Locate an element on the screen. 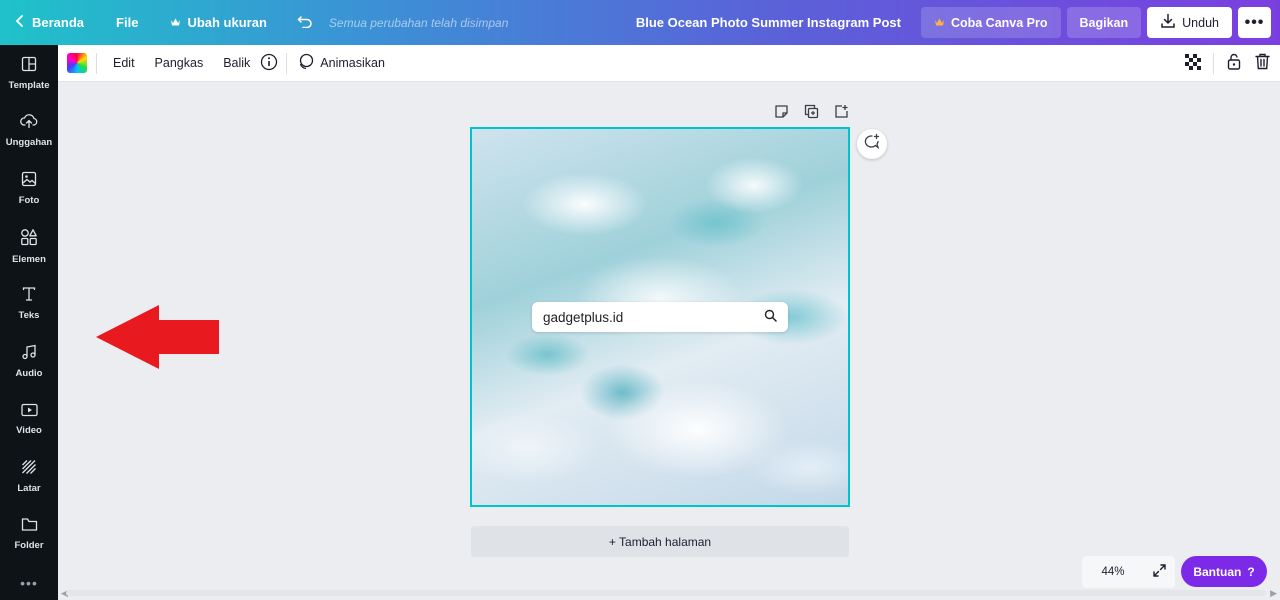 Image resolution: width=1280 pixels, height=600 pixels. edit-image-button: Edit is located at coordinates (121, 63).